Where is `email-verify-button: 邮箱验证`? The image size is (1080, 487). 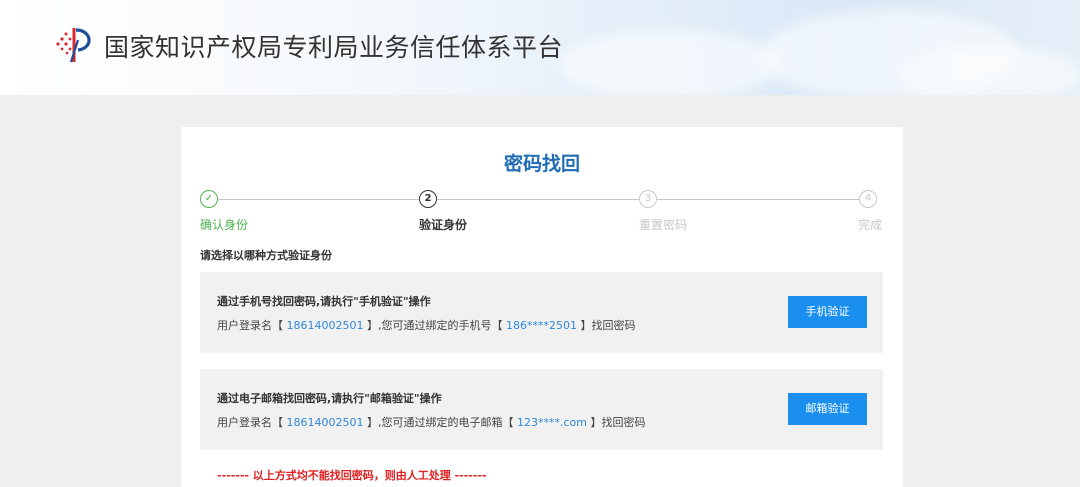
email-verify-button: 邮箱验证 is located at coordinates (827, 409).